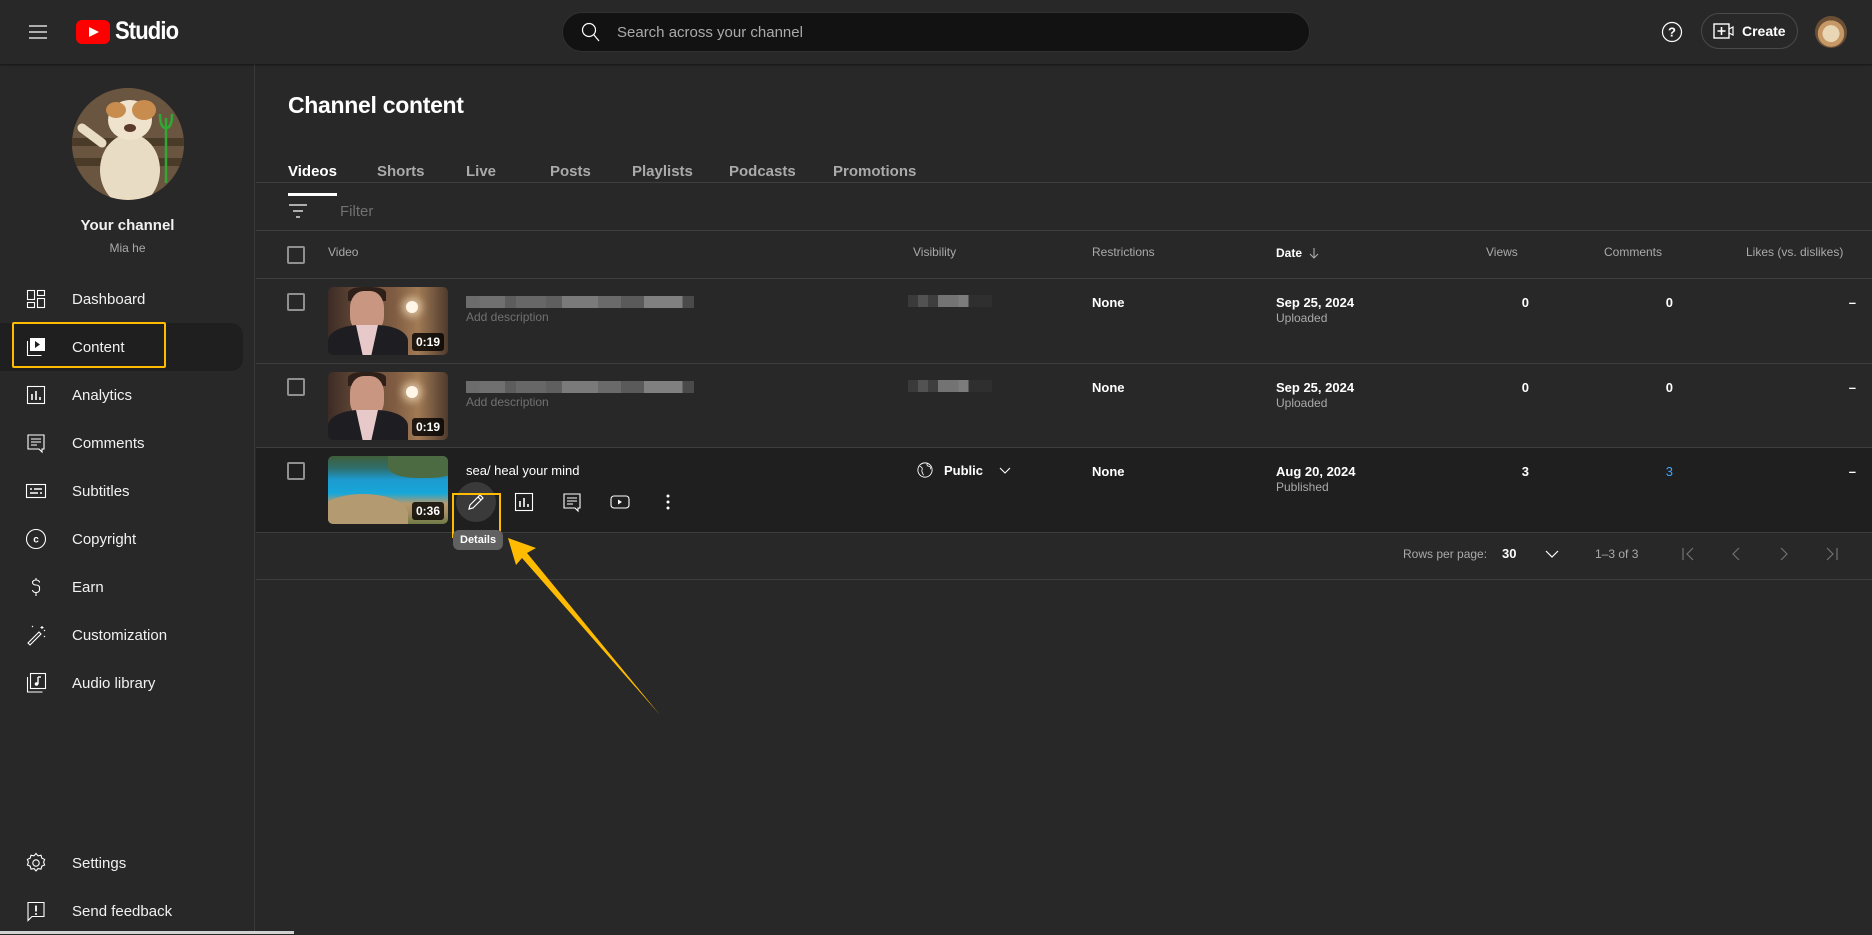  Describe the element at coordinates (1749, 31) in the screenshot. I see `create-button: Create` at that location.